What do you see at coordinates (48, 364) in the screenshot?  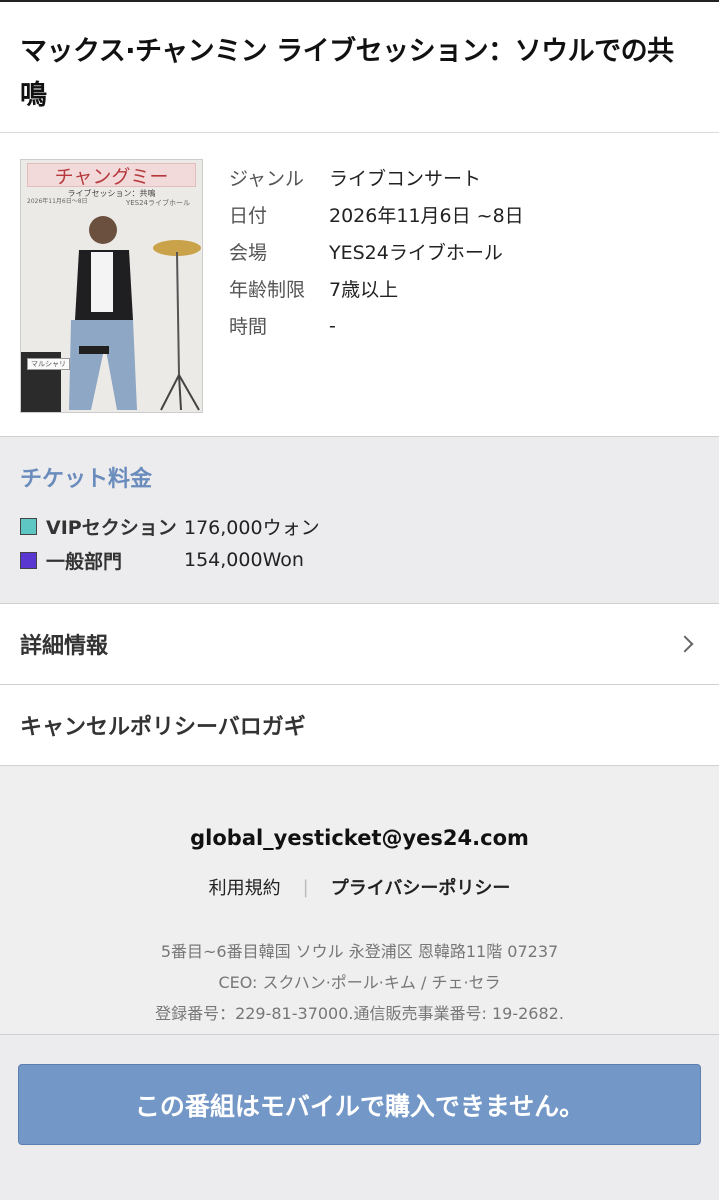 I see `poster-tag: マルシャリ` at bounding box center [48, 364].